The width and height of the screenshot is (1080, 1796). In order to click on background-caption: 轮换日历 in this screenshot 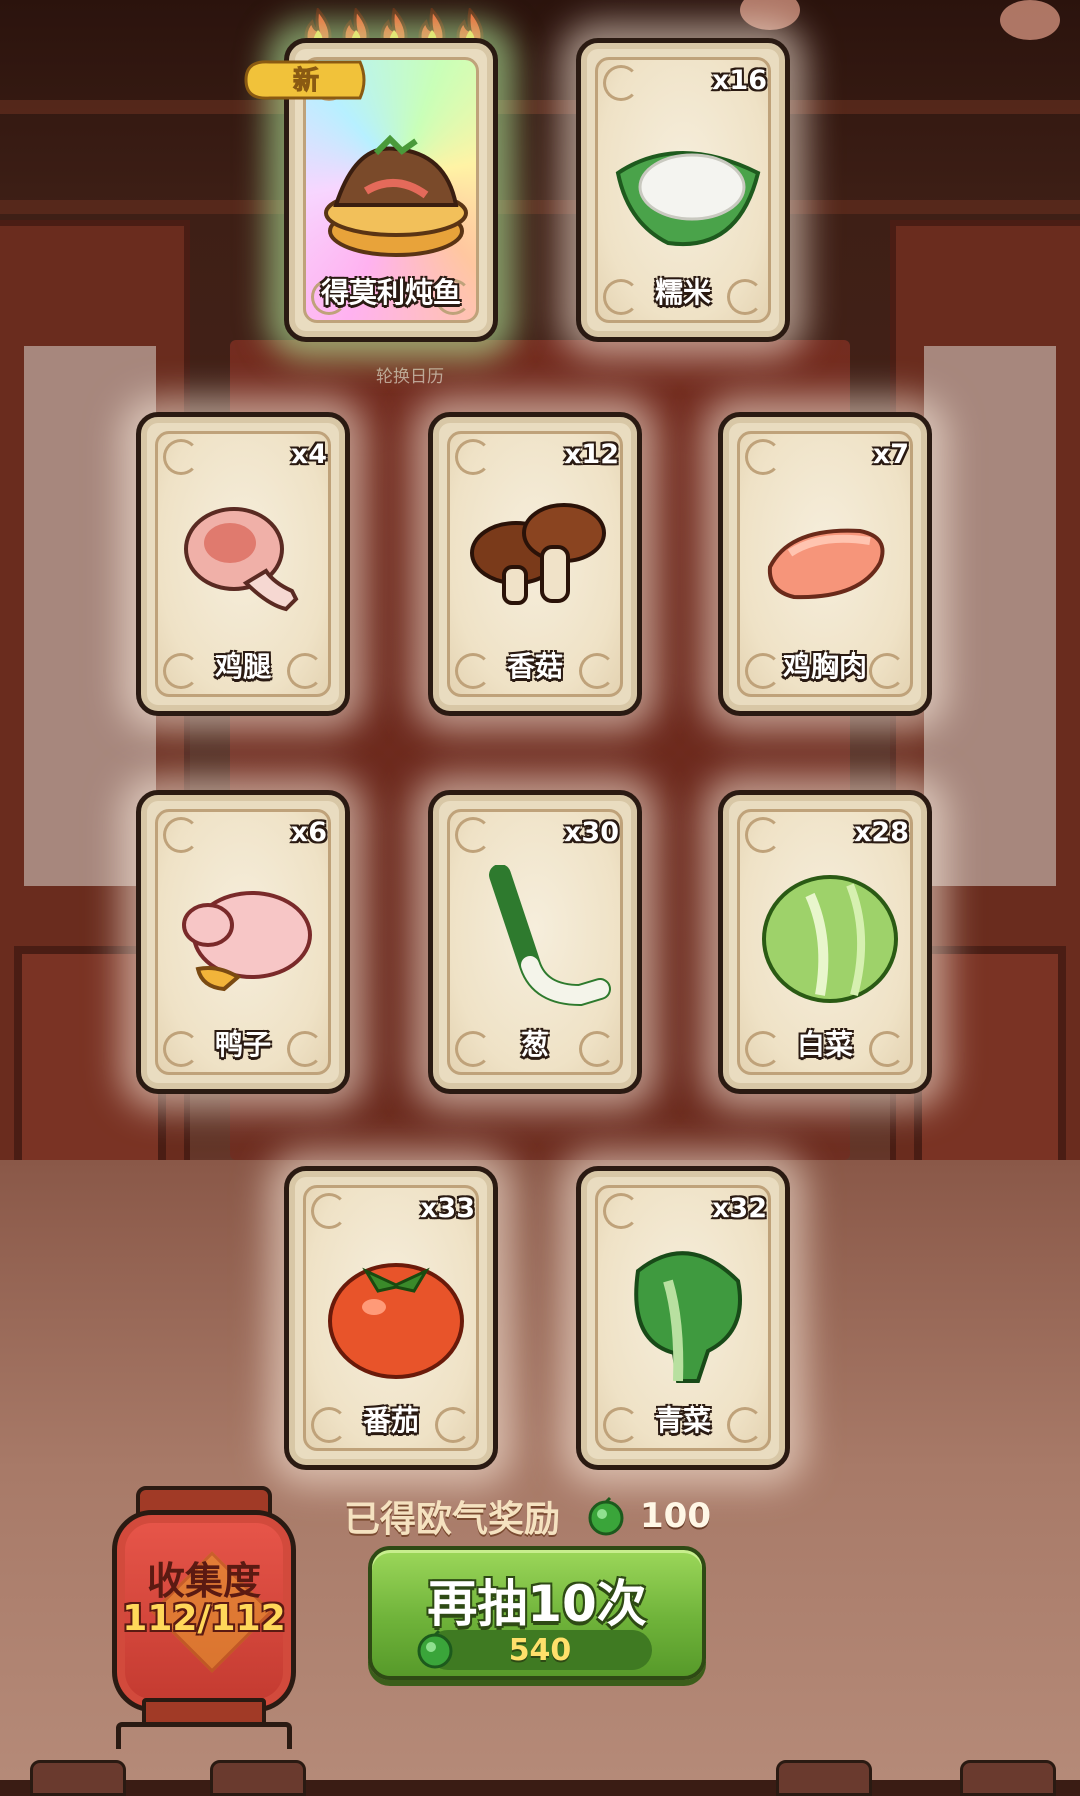, I will do `click(410, 377)`.